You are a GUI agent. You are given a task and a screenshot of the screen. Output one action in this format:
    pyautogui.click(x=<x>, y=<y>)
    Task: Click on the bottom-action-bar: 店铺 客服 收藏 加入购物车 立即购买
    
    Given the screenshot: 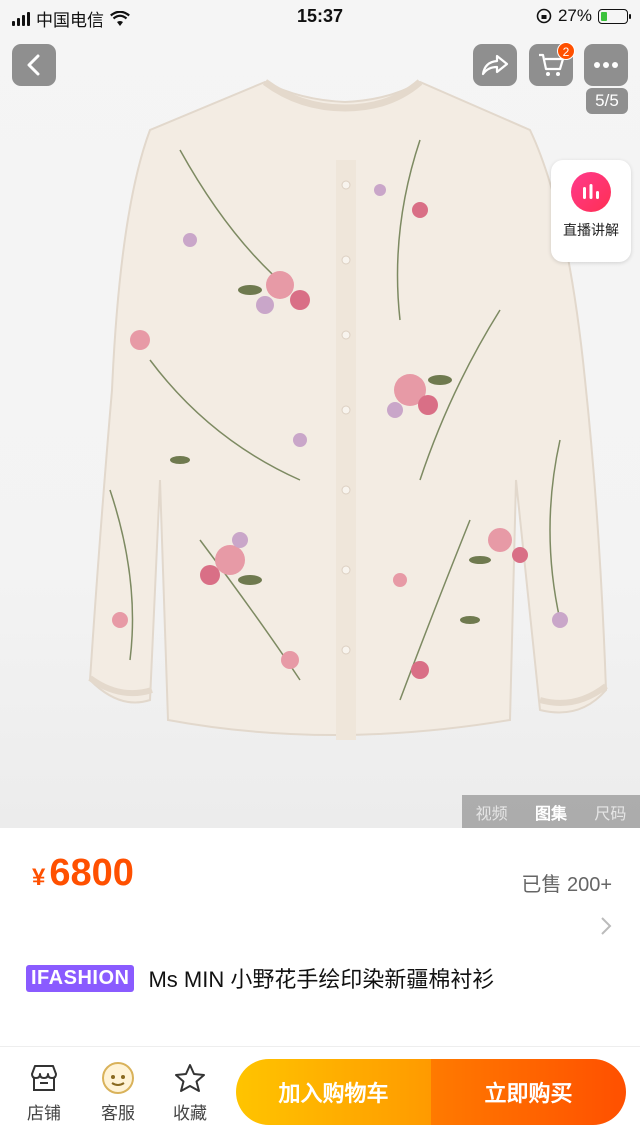 What is the action you would take?
    pyautogui.click(x=320, y=1092)
    